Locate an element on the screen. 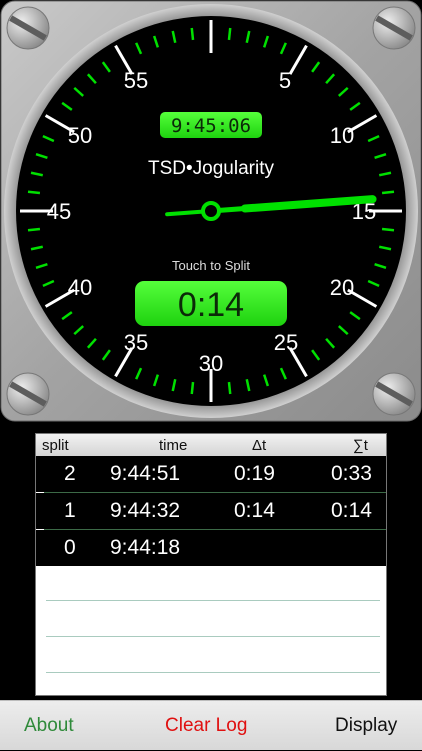 The height and width of the screenshot is (751, 422). dial-number: 45 is located at coordinates (59, 211).